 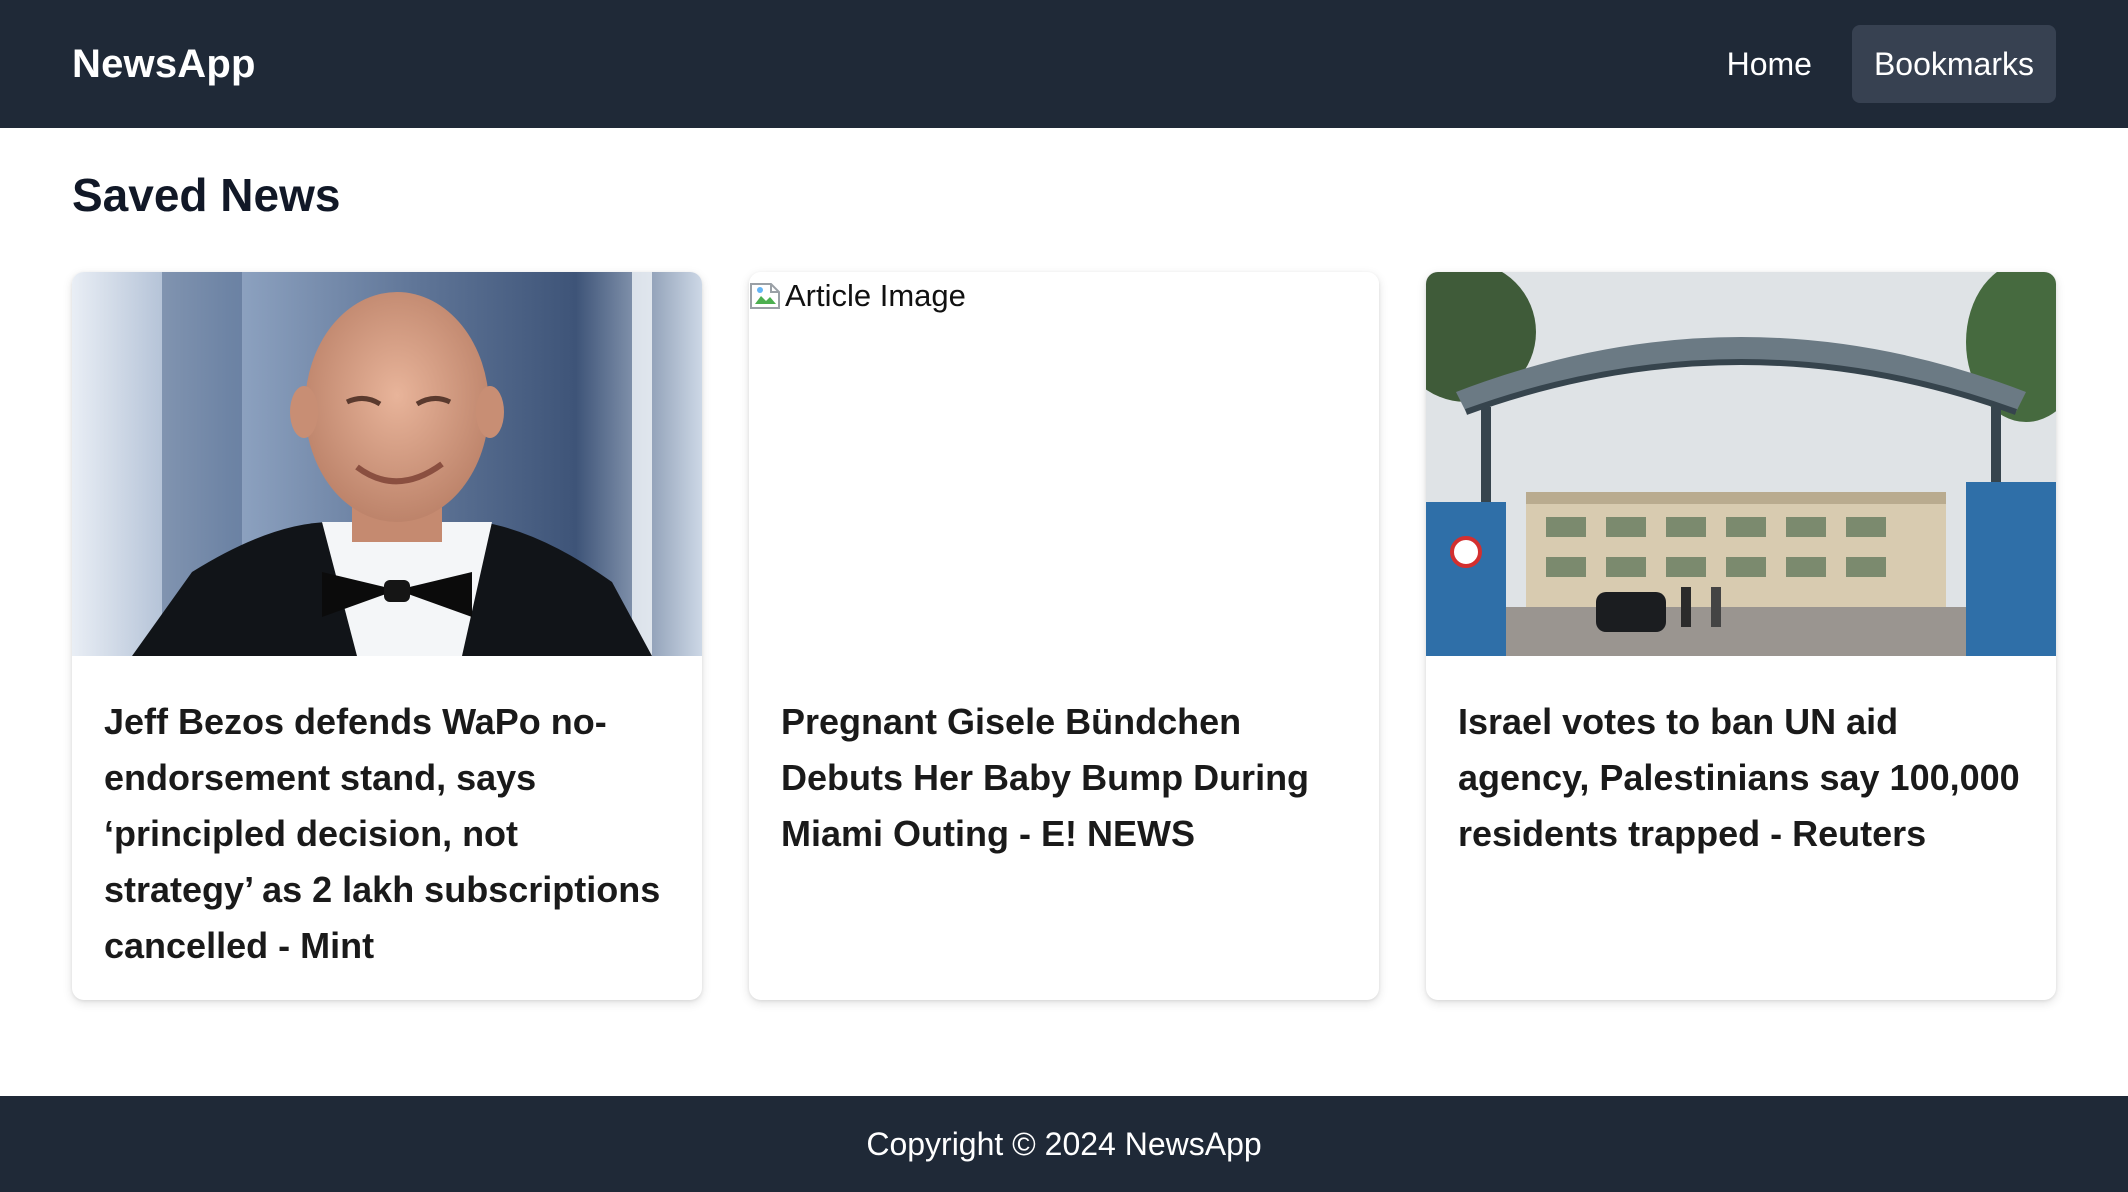 I want to click on nav-links: Home Bookmarks, so click(x=1880, y=64).